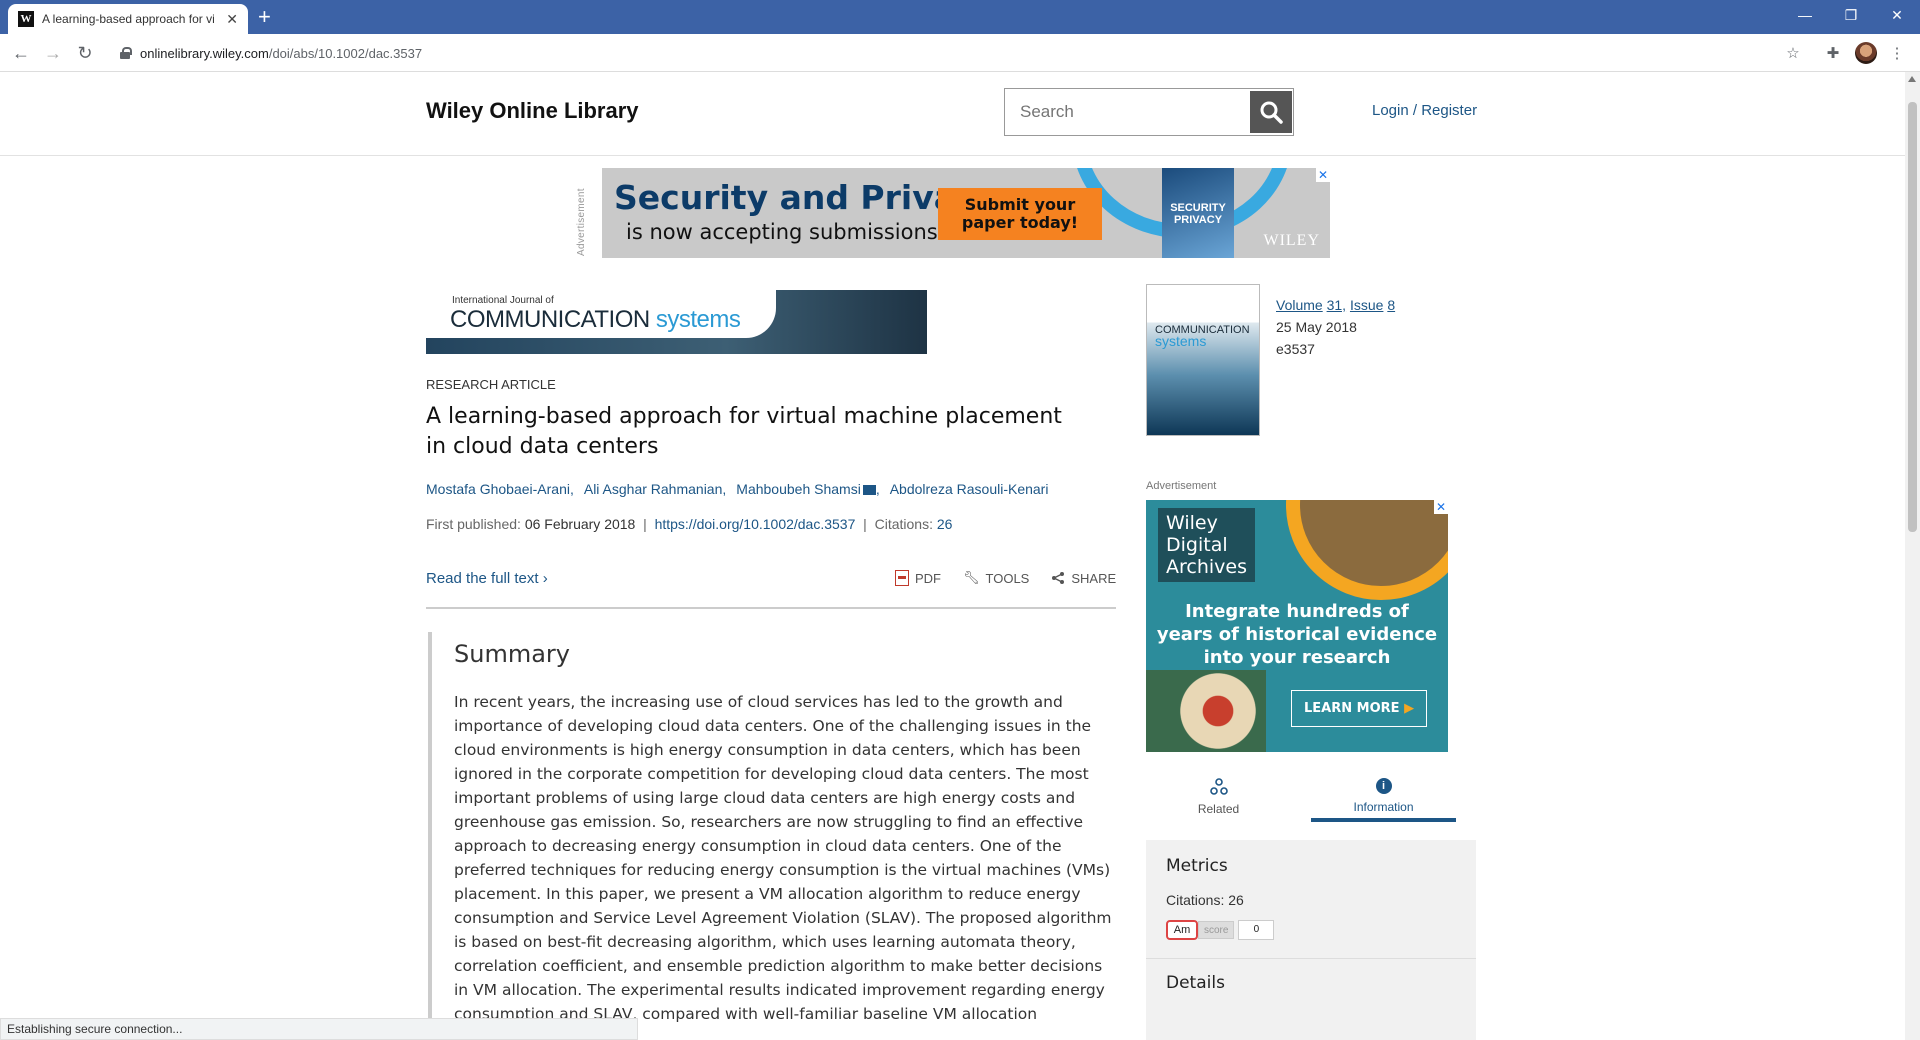 The width and height of the screenshot is (1920, 1040). I want to click on menu-kebab-icon: ⋮, so click(1897, 53).